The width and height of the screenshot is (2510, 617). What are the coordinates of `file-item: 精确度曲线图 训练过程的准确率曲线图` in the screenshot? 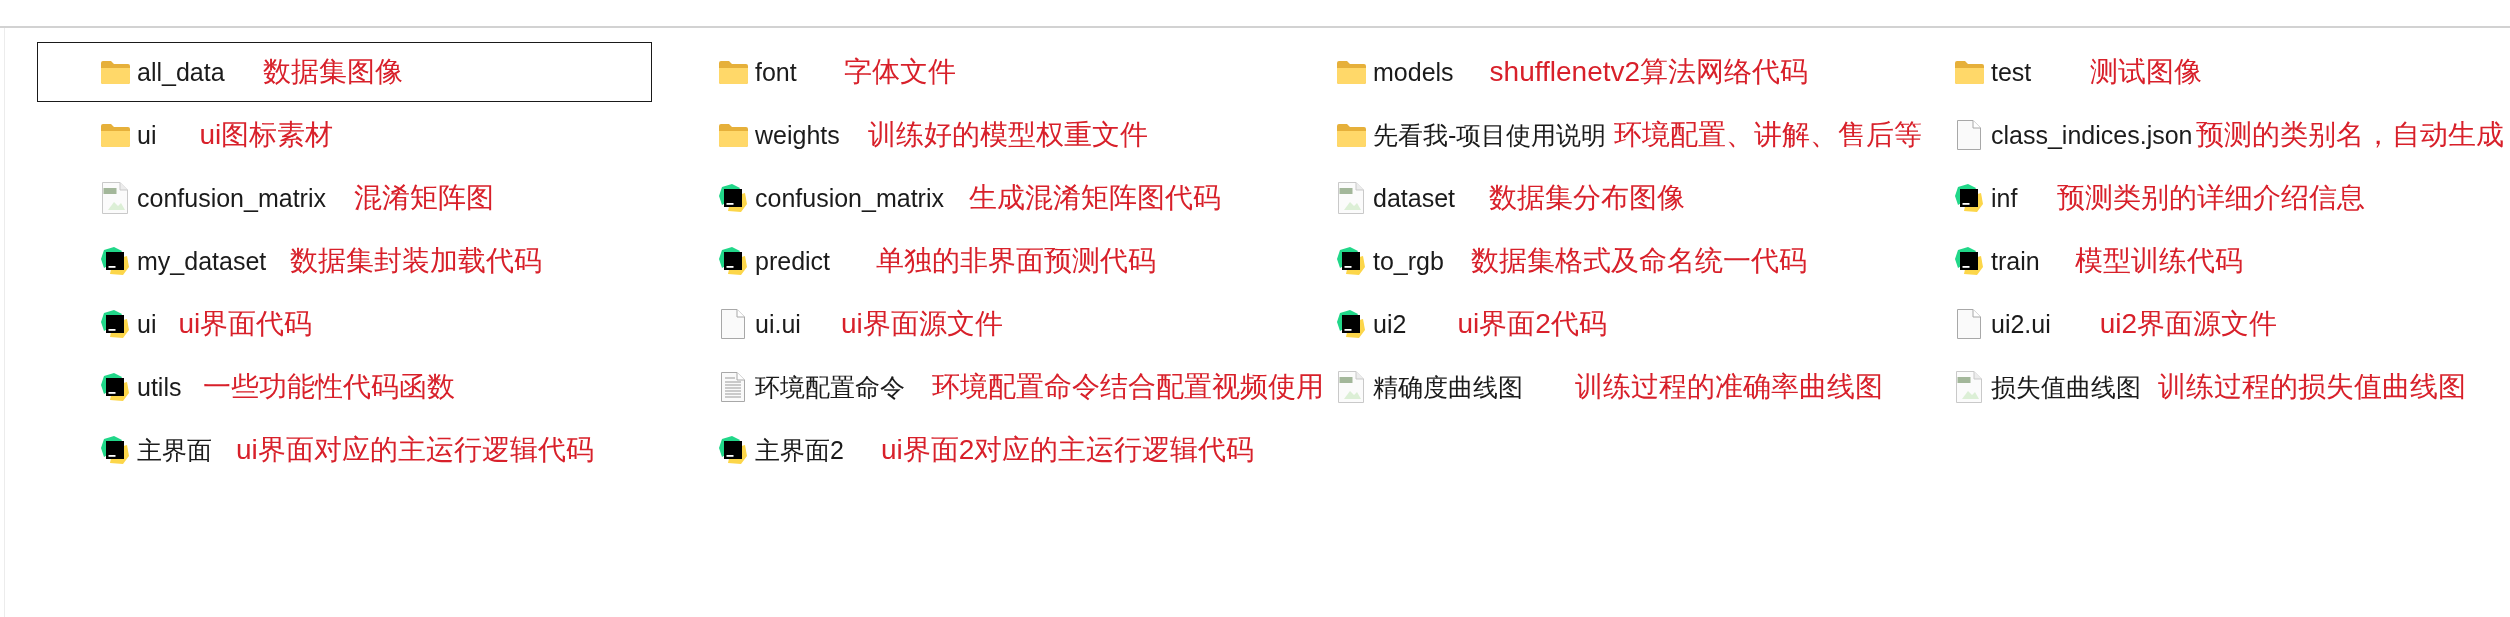 It's located at (1610, 387).